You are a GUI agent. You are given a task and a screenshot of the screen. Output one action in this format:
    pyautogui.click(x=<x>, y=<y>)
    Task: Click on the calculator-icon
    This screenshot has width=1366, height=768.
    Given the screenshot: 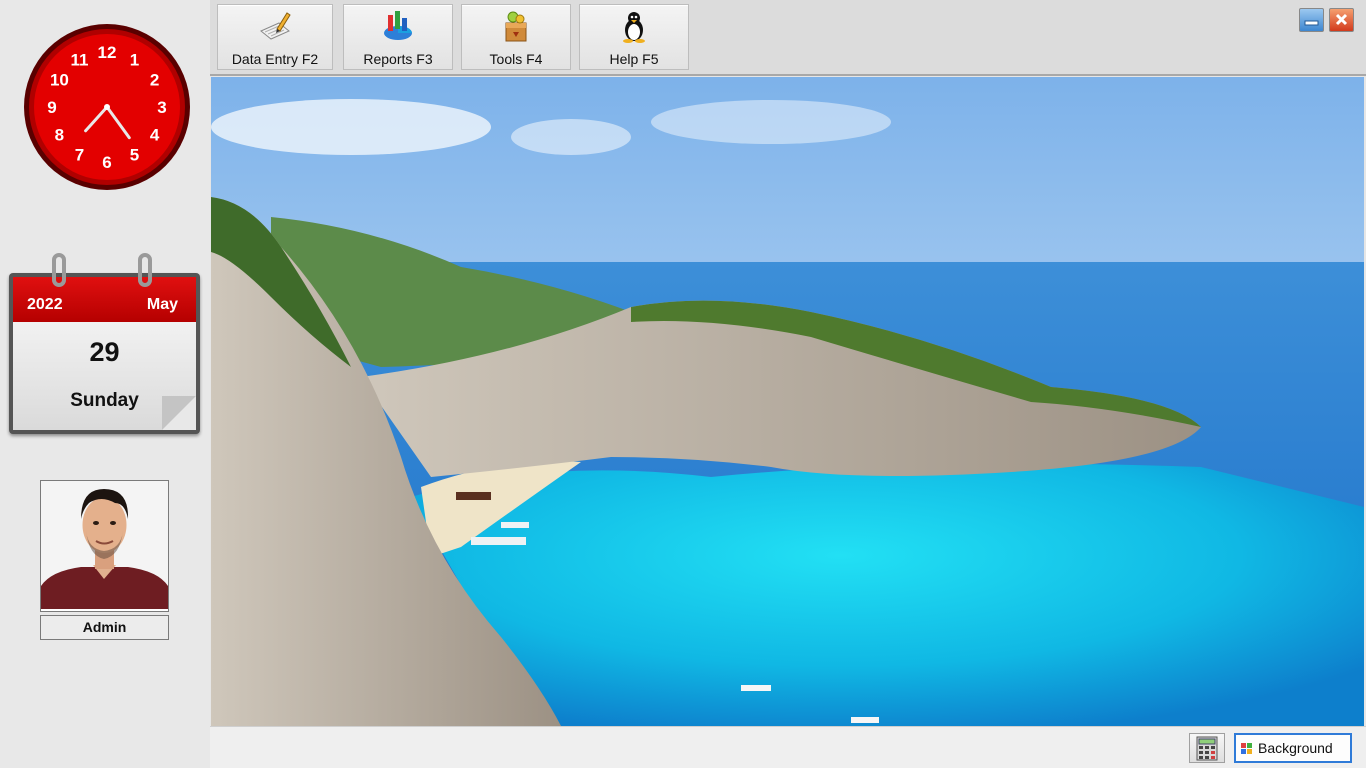 What is the action you would take?
    pyautogui.click(x=1207, y=748)
    